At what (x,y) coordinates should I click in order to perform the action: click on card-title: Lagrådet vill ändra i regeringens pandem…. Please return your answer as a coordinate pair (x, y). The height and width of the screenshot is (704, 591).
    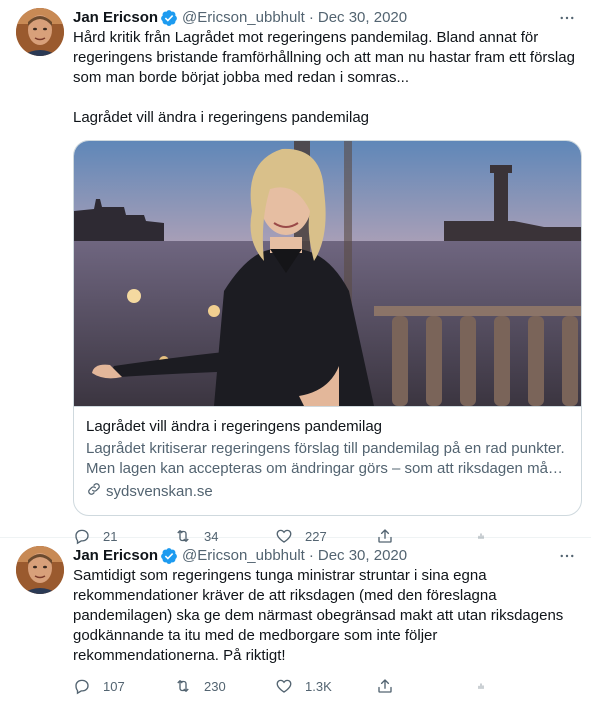
    Looking at the image, I should click on (327, 427).